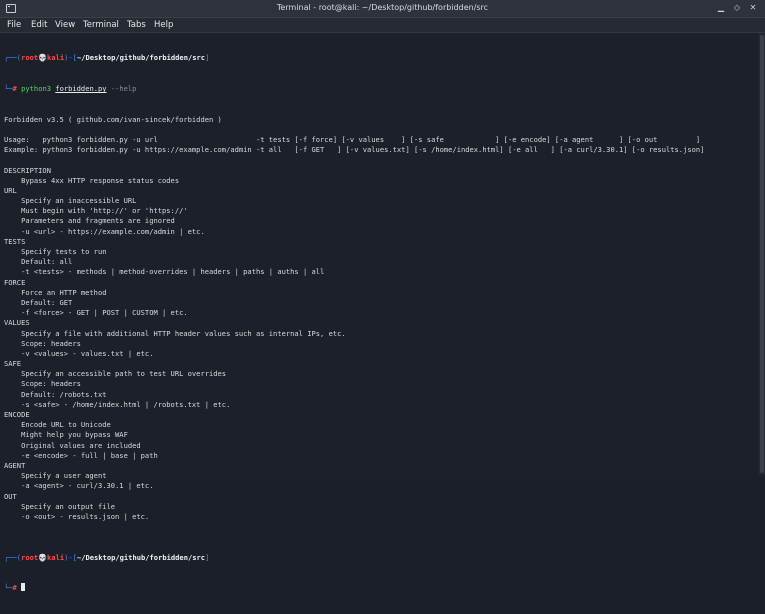 Image resolution: width=765 pixels, height=614 pixels. What do you see at coordinates (70, 88) in the screenshot?
I see `command-line: └─# python3 forbidden.py --help` at bounding box center [70, 88].